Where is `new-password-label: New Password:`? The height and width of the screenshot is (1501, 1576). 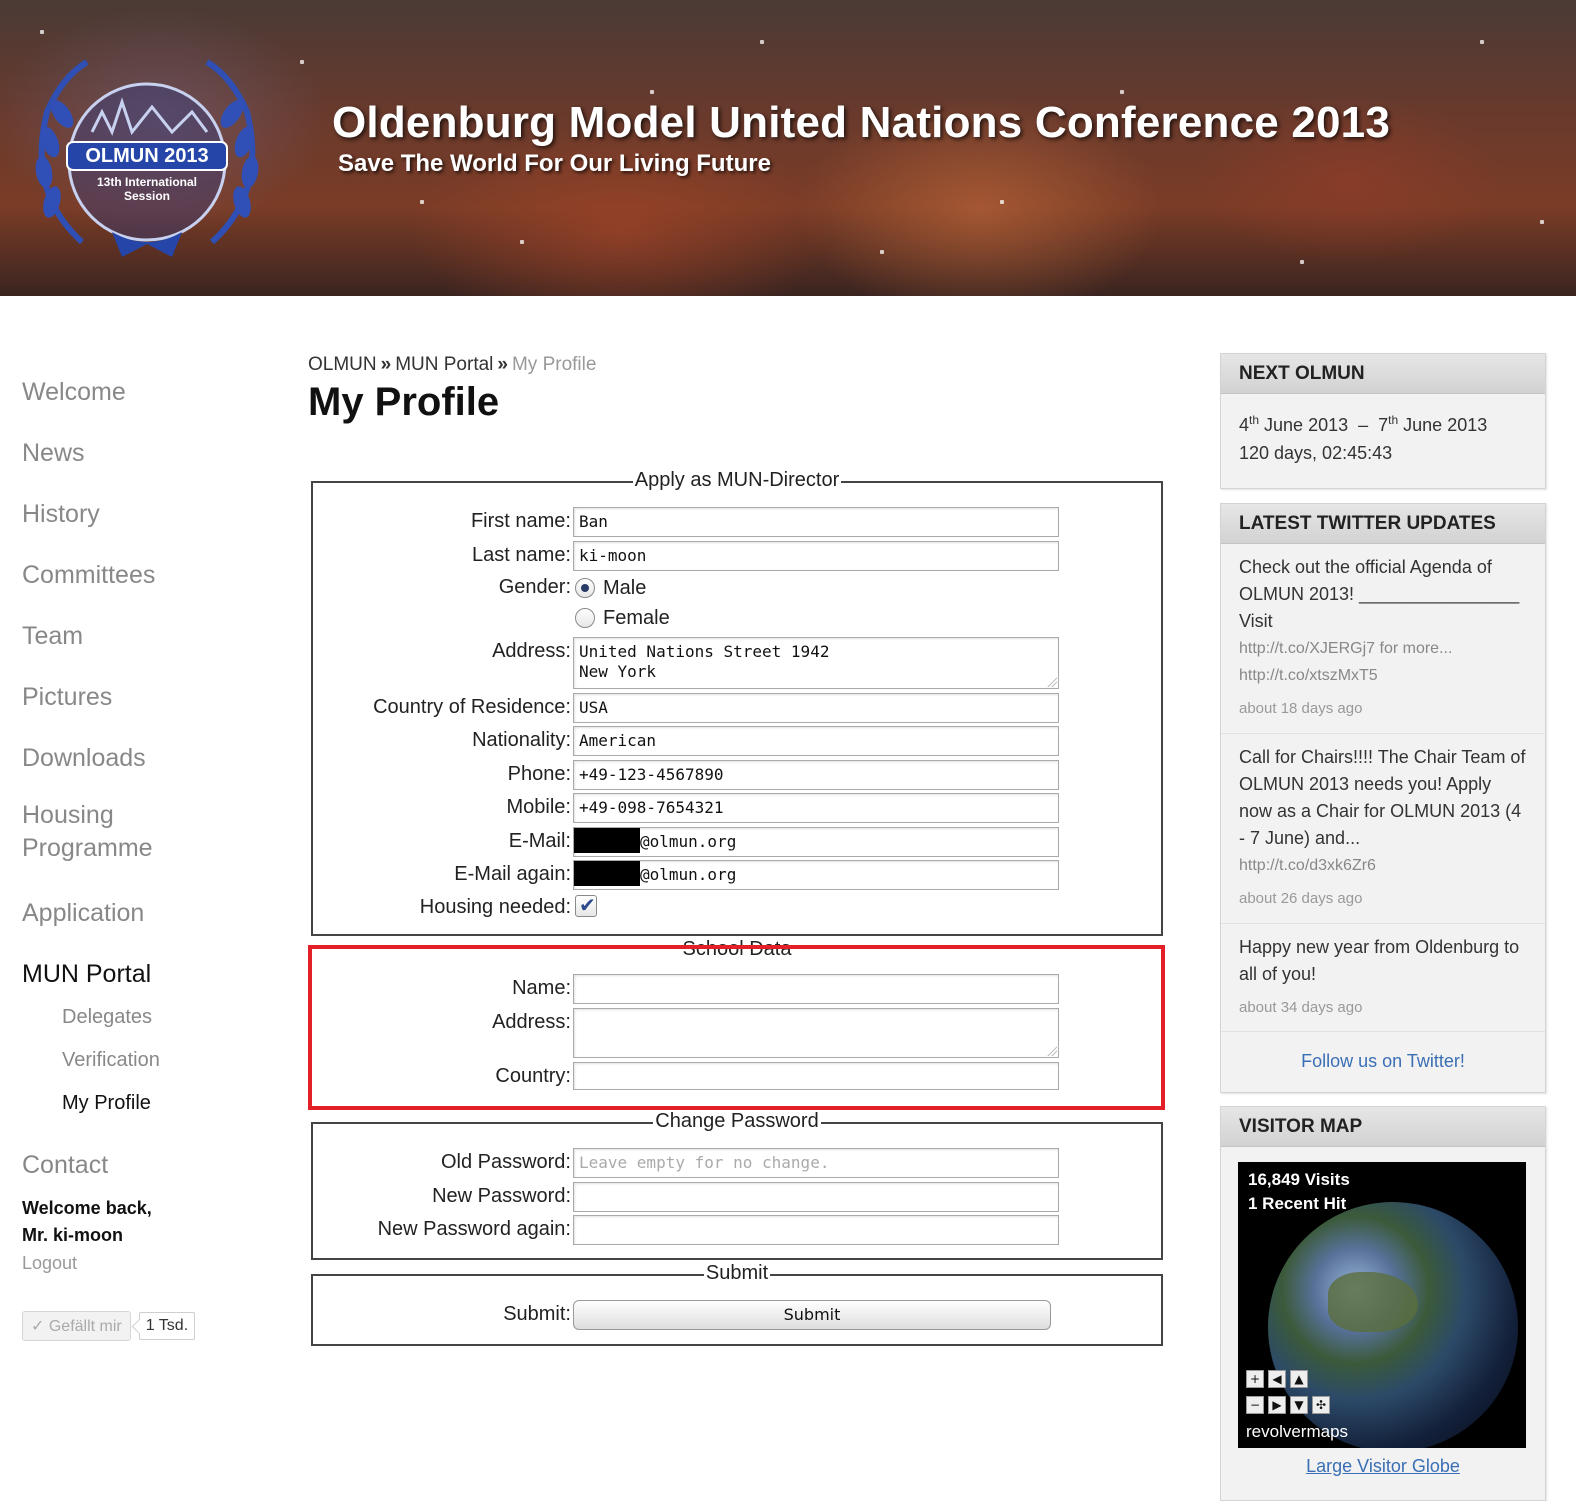
new-password-label: New Password: is located at coordinates (501, 1196).